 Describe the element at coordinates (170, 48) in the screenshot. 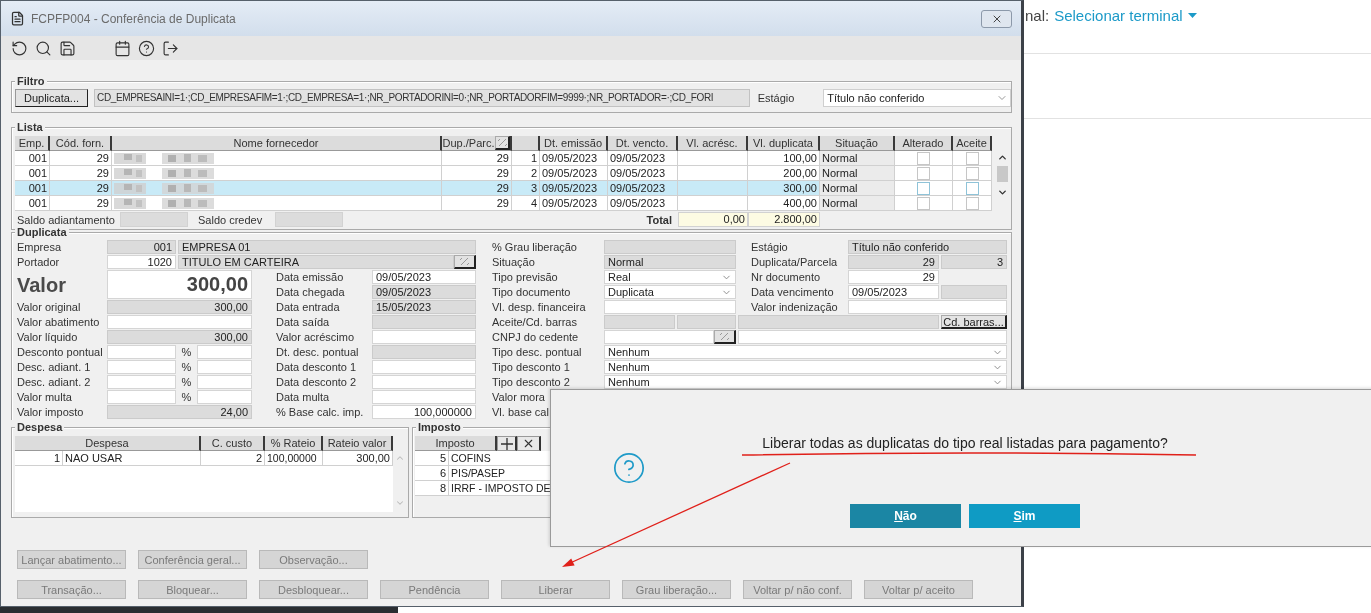

I see `exit-icon` at that location.